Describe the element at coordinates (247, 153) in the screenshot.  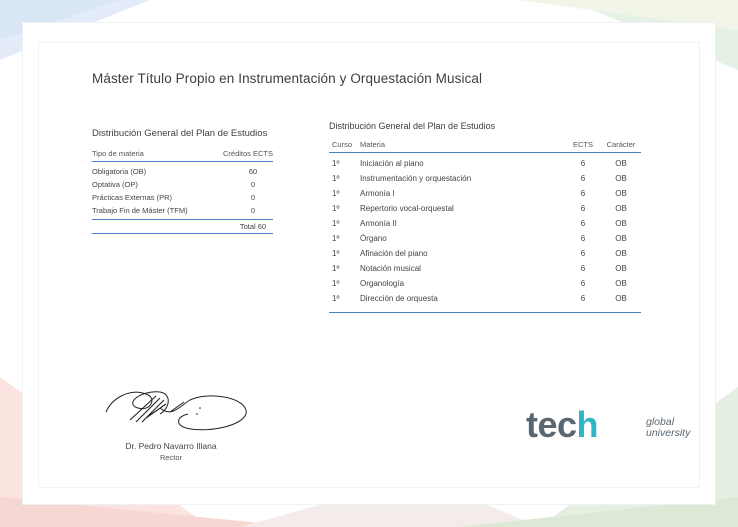
I see `header-credits: Créditos ECTS` at that location.